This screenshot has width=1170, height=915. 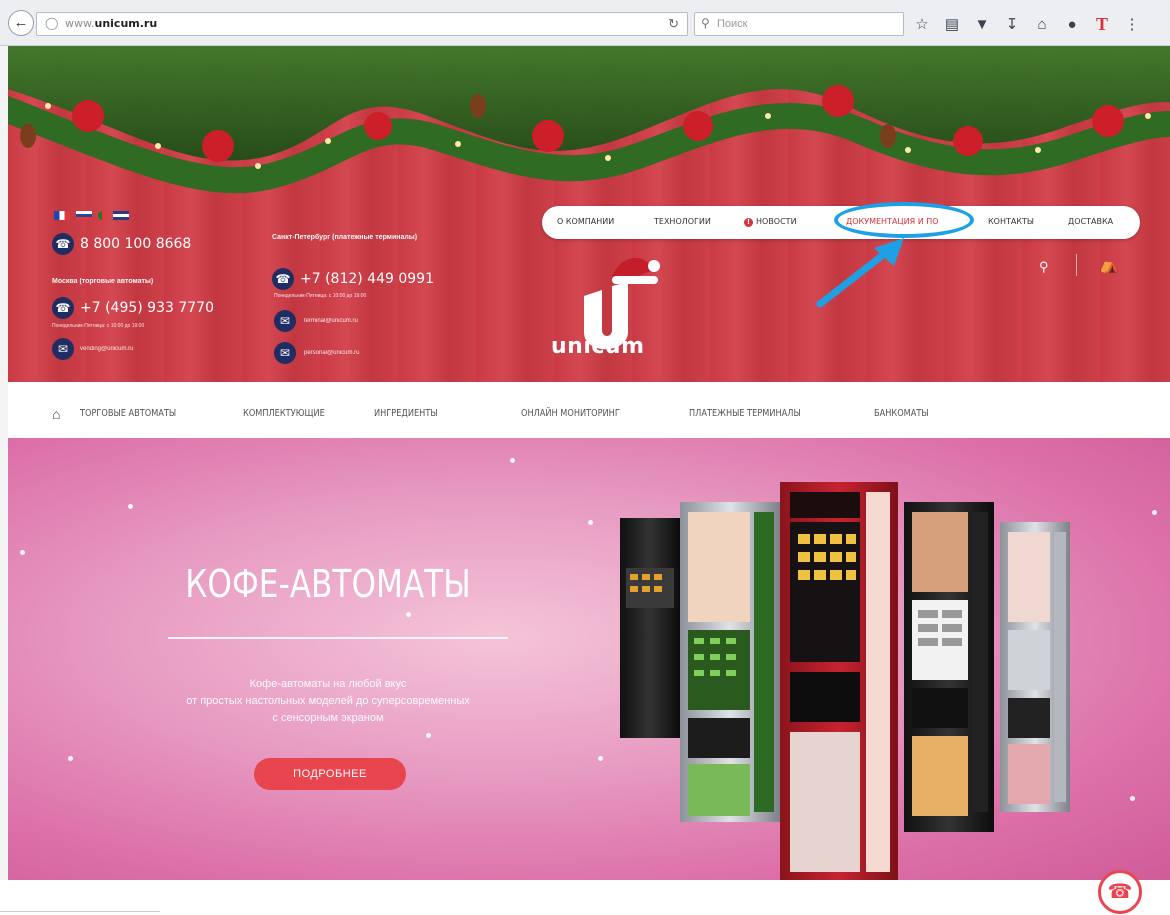 I want to click on category-terminals: ПЛАТЕЖНЫЕ ТЕРМИНАЛЫ, so click(x=745, y=413).